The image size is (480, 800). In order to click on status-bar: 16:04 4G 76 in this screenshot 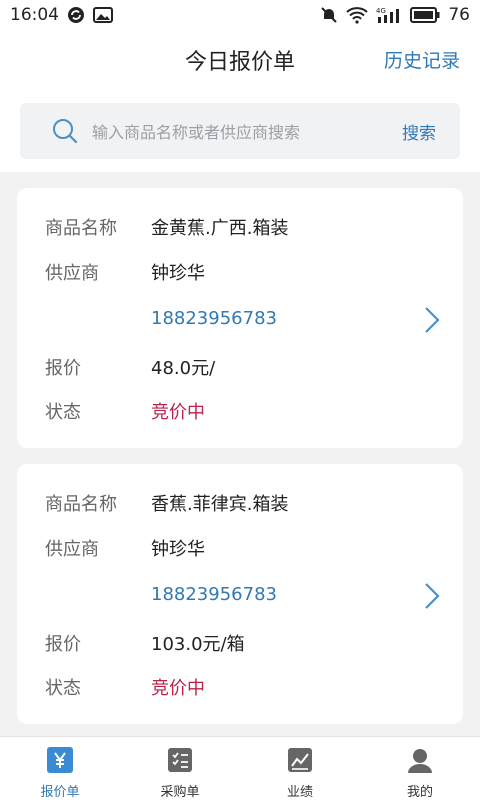, I will do `click(240, 15)`.